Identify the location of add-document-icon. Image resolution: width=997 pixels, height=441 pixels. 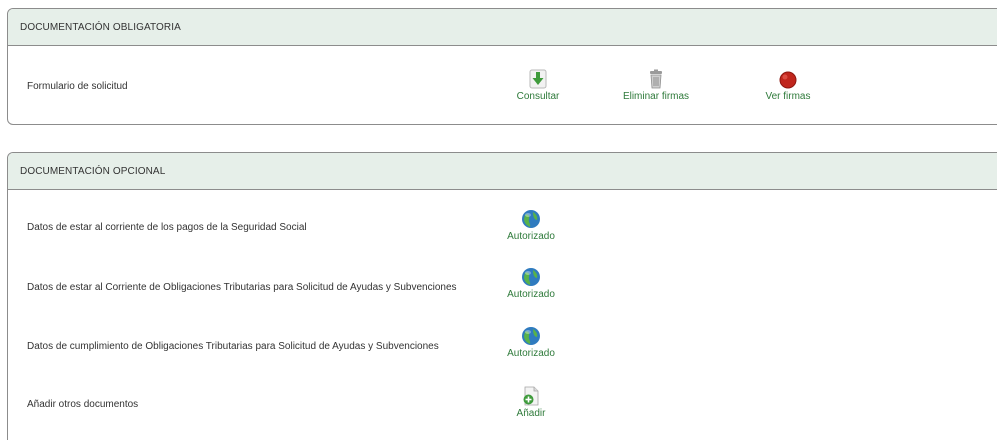
(531, 396).